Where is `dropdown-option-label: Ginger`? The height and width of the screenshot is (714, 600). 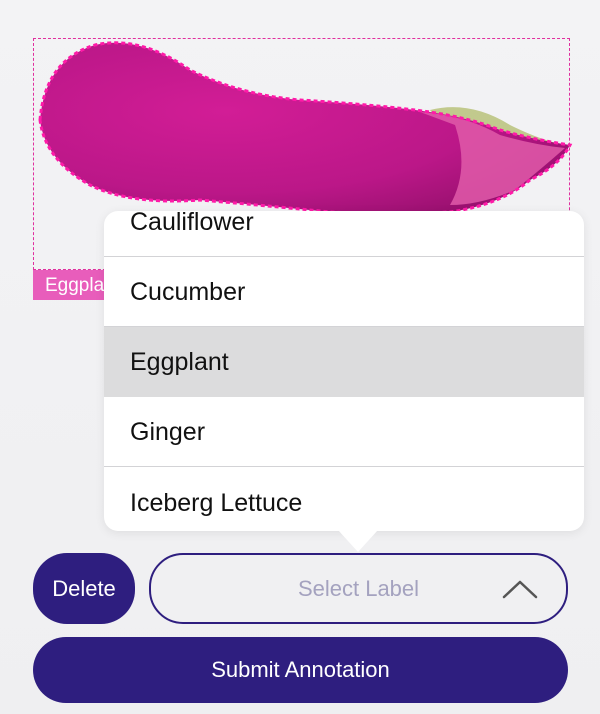
dropdown-option-label: Ginger is located at coordinates (168, 432).